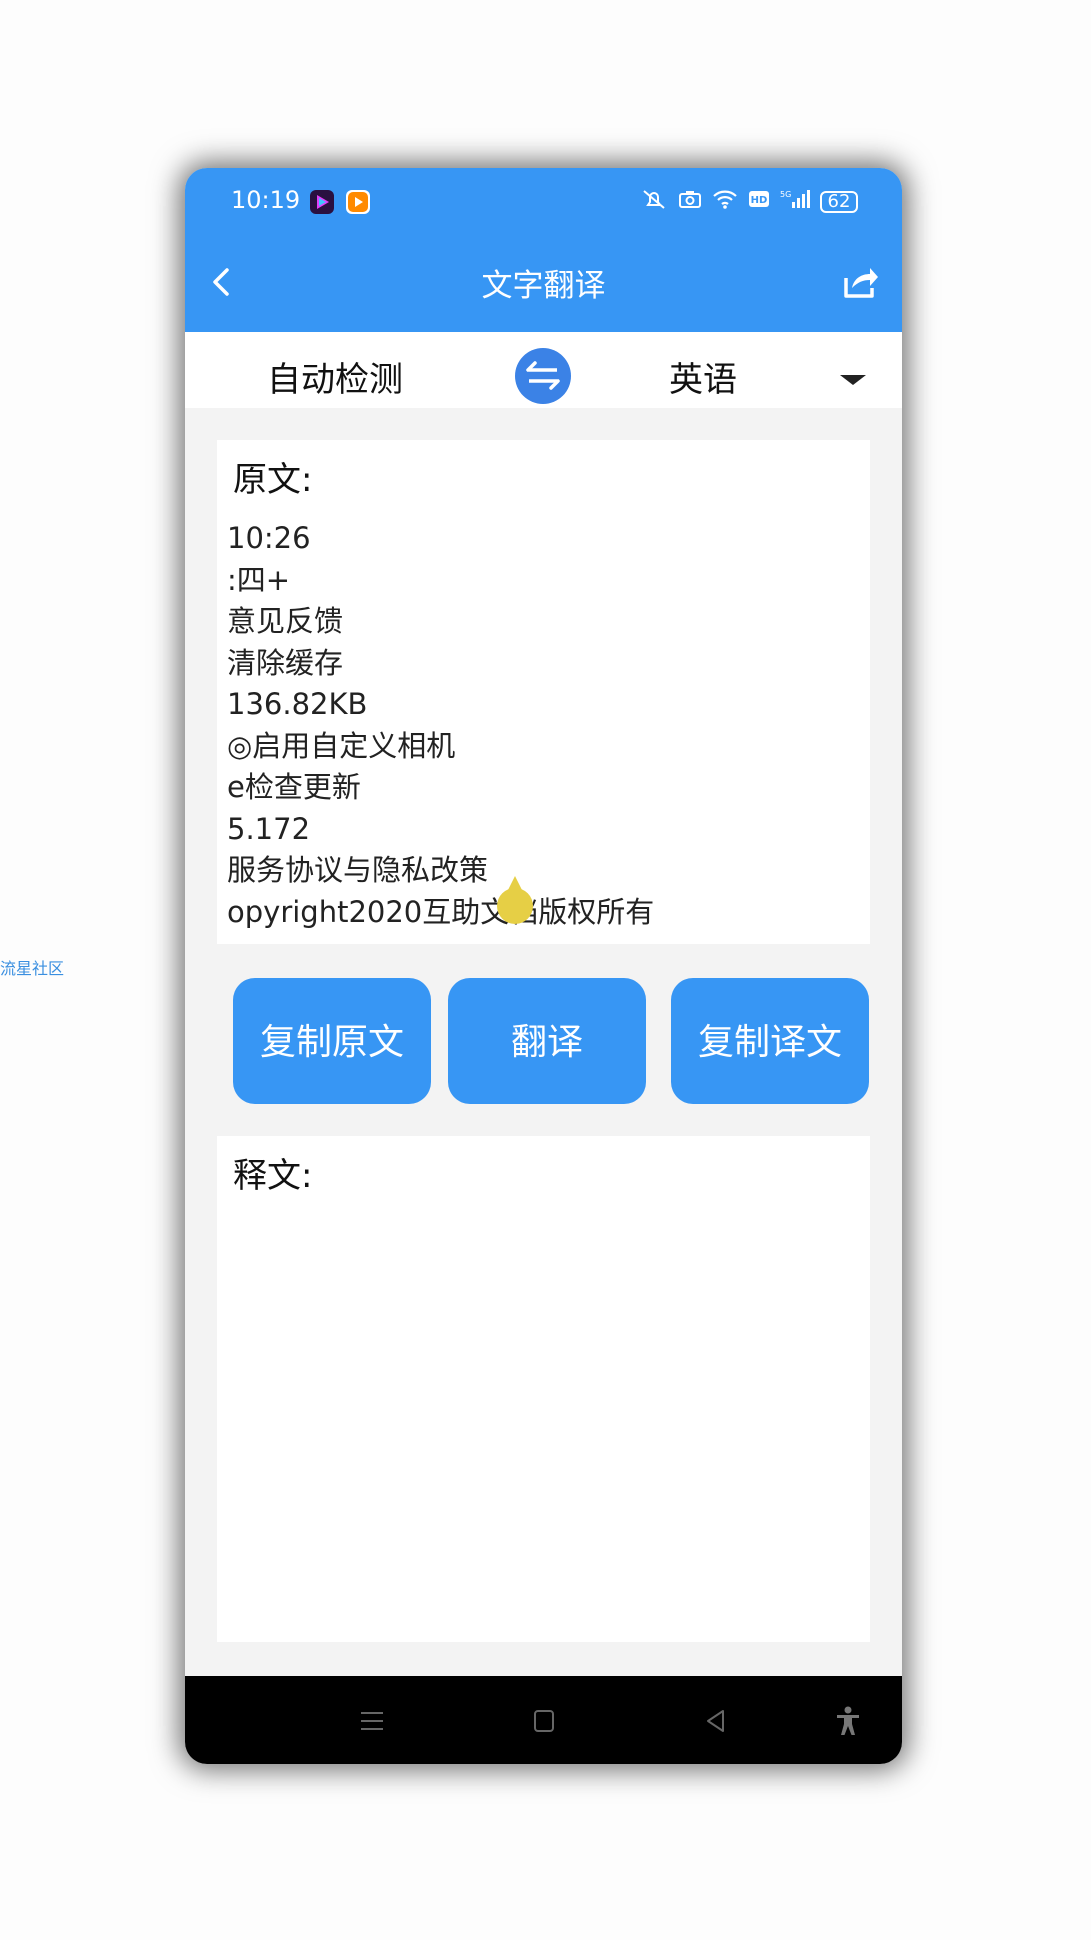  Describe the element at coordinates (690, 201) in the screenshot. I see `camera-icon` at that location.